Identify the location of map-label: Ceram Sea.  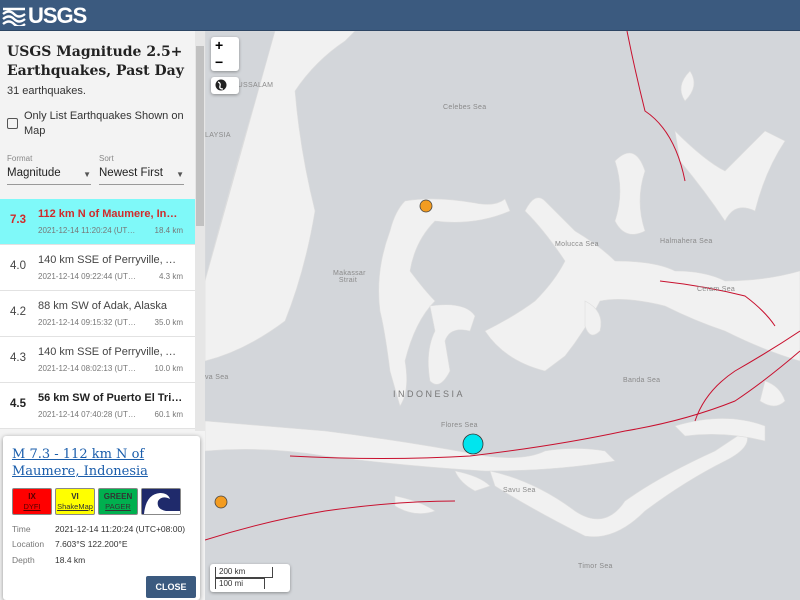
(716, 289).